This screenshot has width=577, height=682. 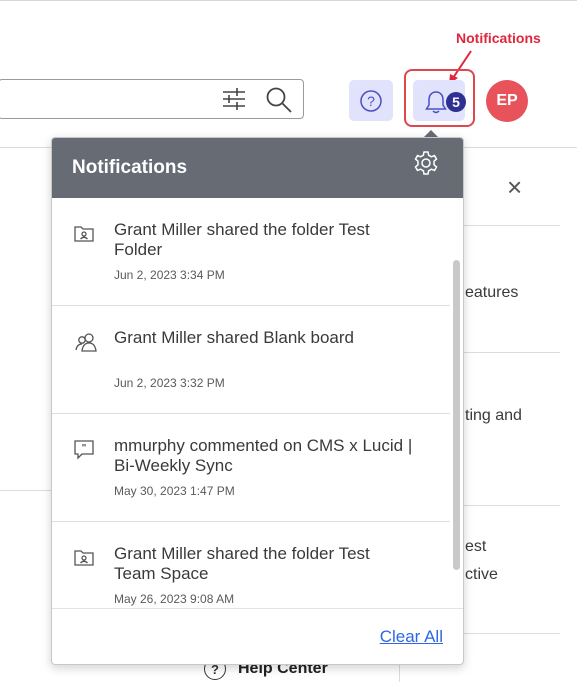 I want to click on search-icon, so click(x=279, y=102).